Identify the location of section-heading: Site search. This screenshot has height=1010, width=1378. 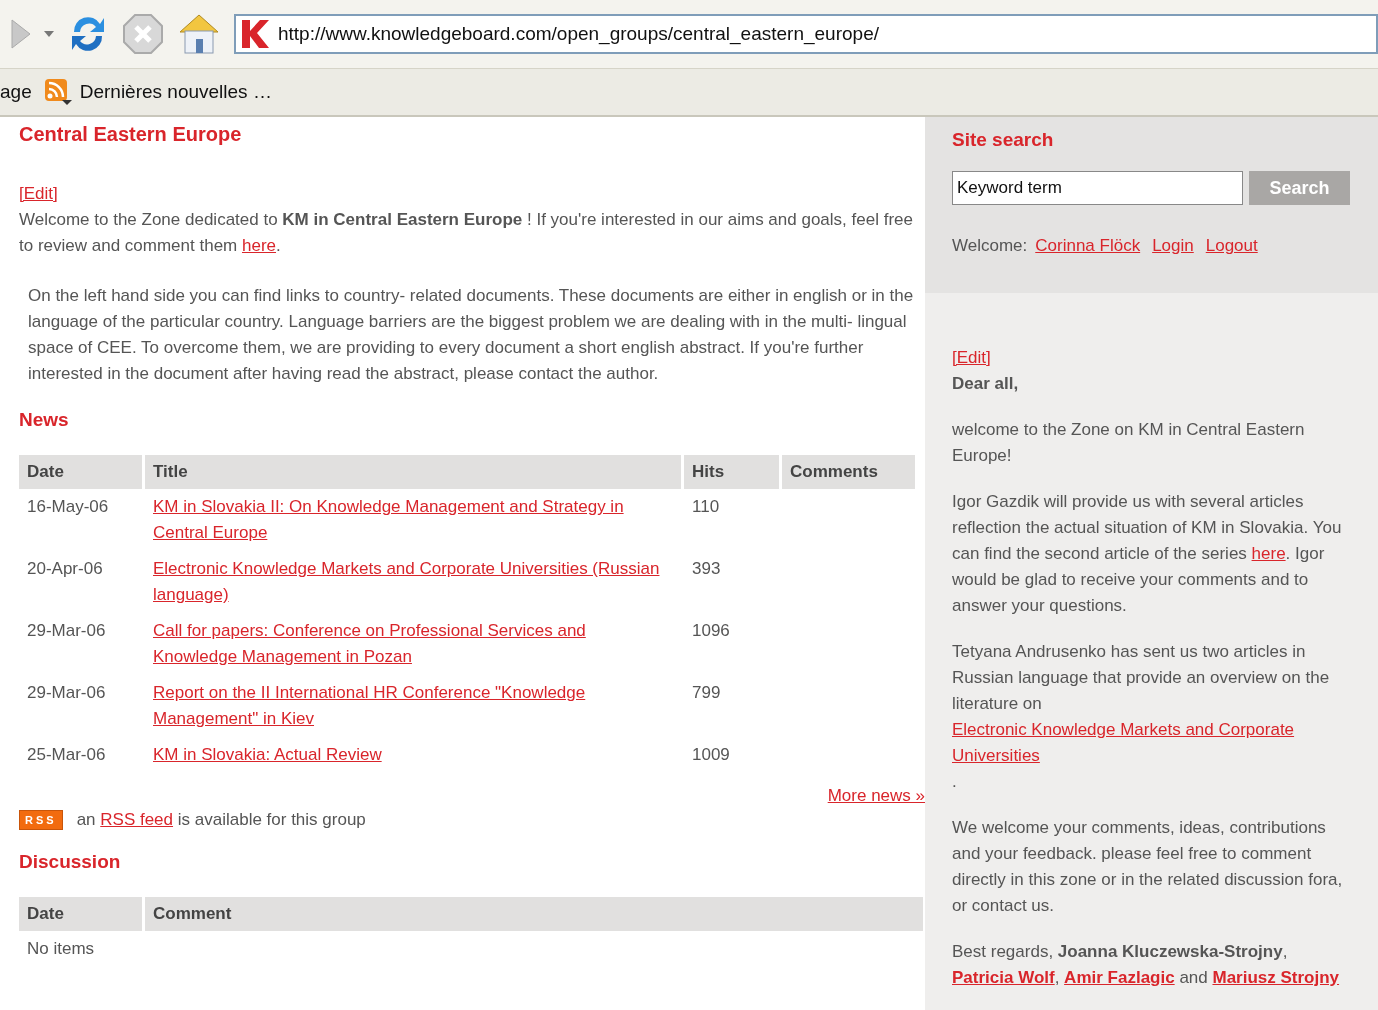
(1003, 140).